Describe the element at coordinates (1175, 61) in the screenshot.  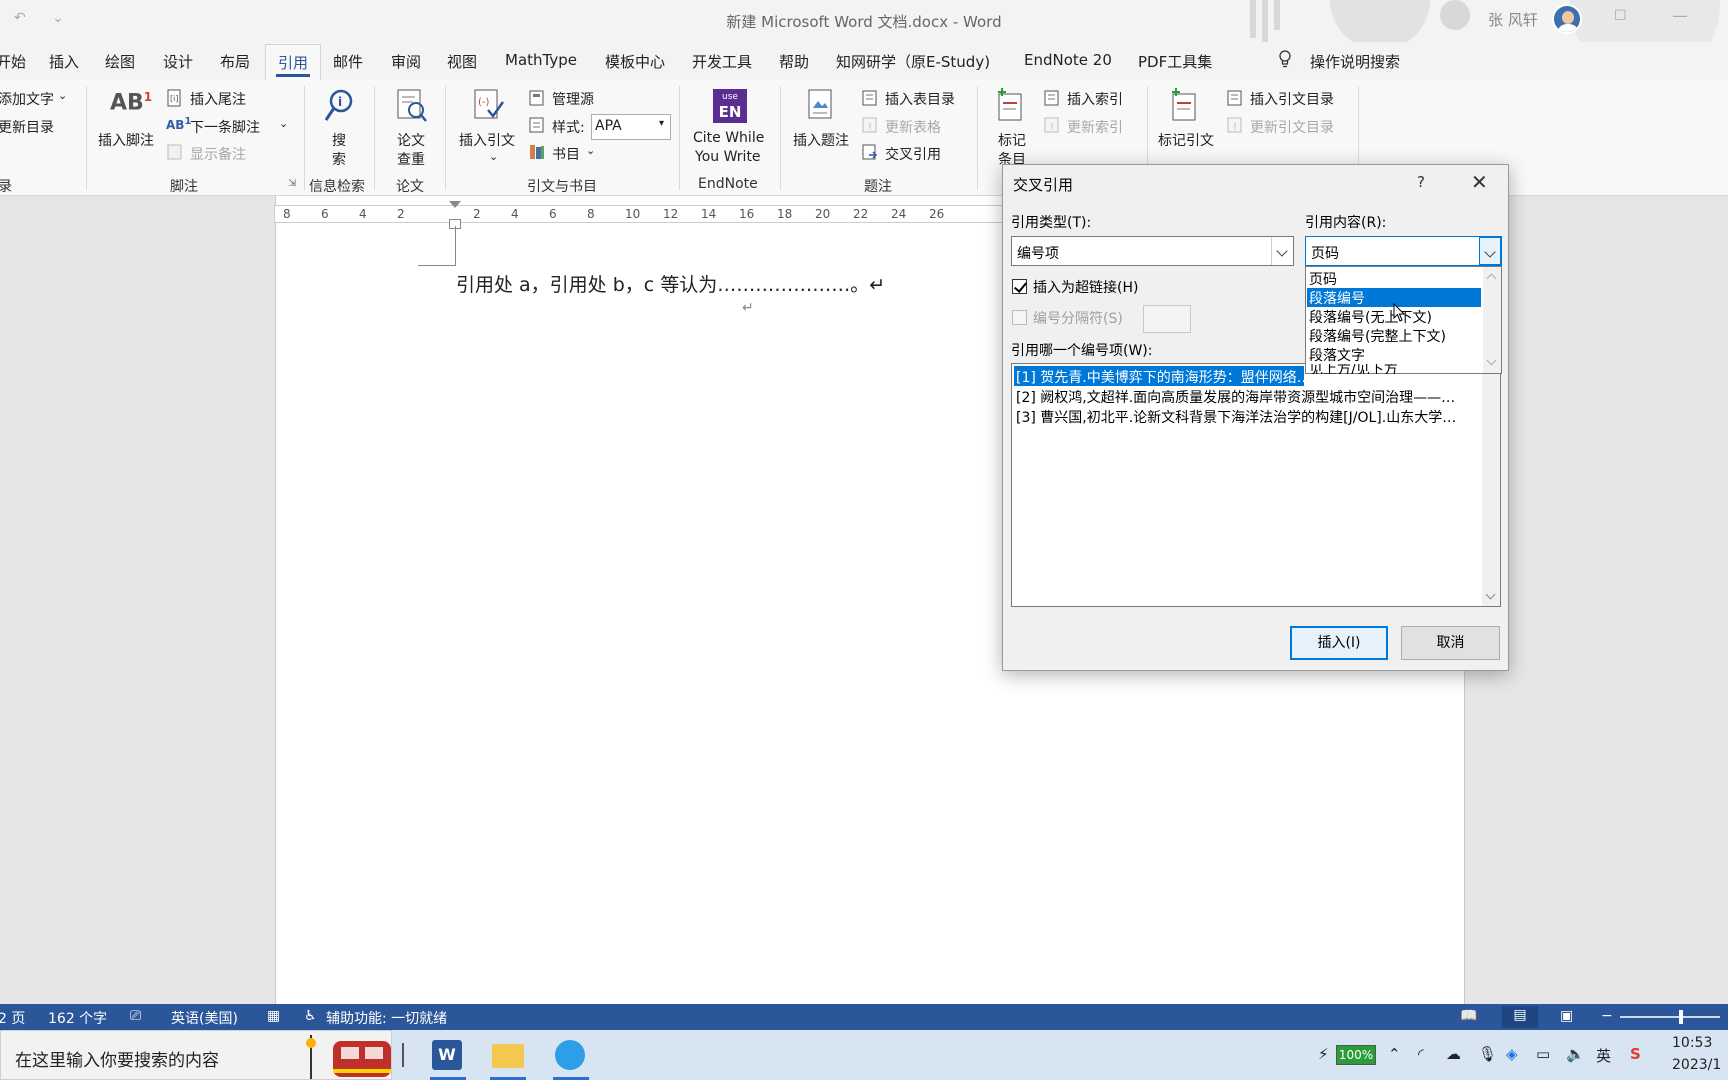
I see `tab-pdf-tools: PDF工具集` at that location.